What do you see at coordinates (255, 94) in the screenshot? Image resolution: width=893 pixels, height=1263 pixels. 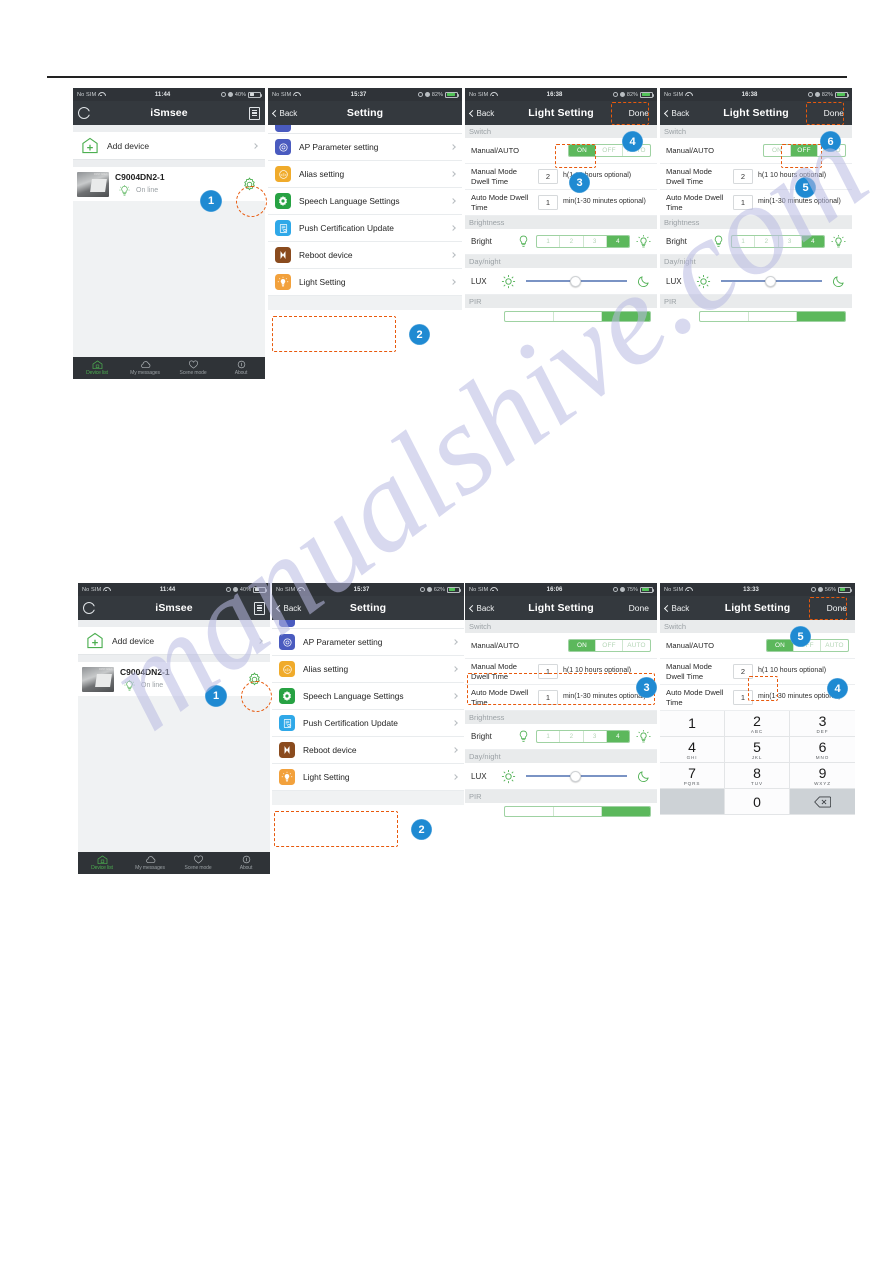 I see `battery-icon` at bounding box center [255, 94].